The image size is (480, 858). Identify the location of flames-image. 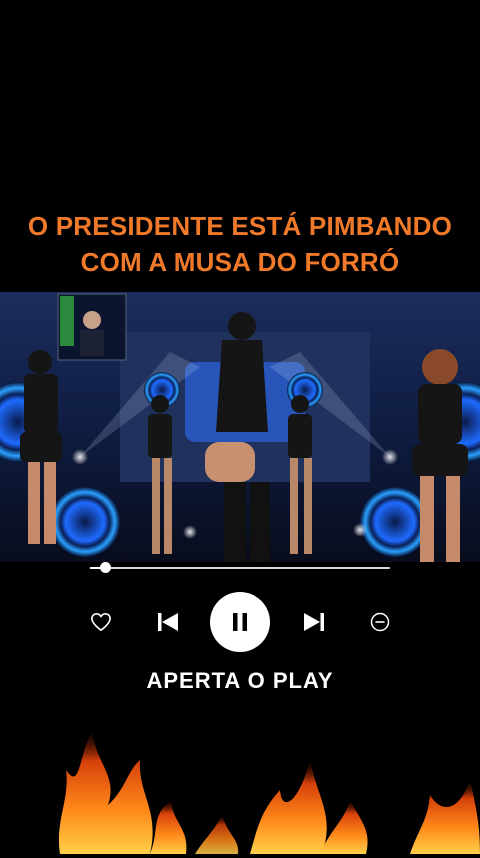
(269, 792).